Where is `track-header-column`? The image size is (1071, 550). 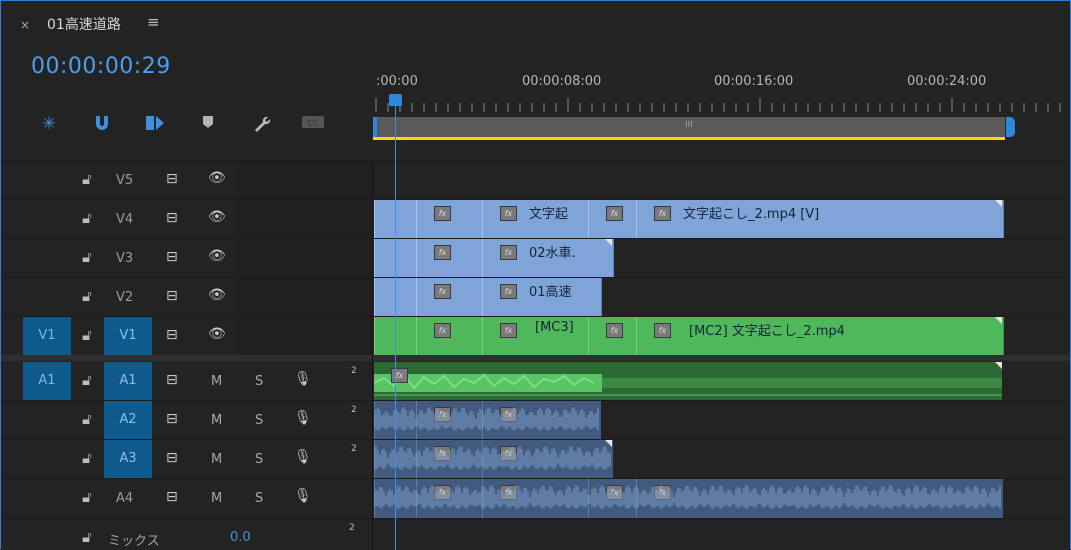 track-header-column is located at coordinates (304, 257).